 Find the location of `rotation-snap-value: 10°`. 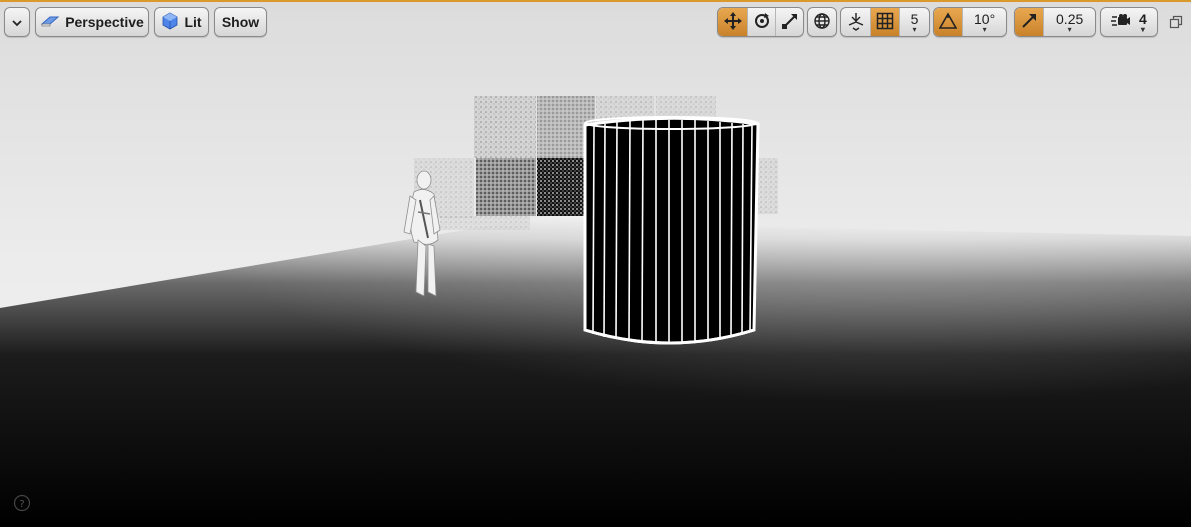

rotation-snap-value: 10° is located at coordinates (985, 19).